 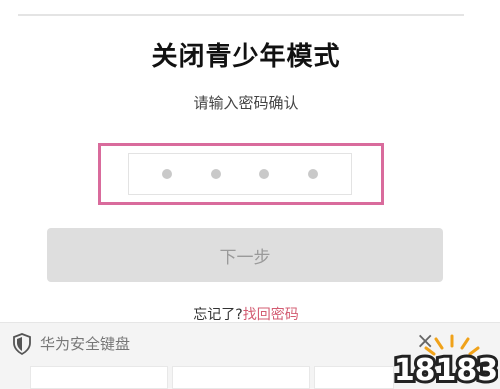 What do you see at coordinates (241, 15) in the screenshot?
I see `top-divider` at bounding box center [241, 15].